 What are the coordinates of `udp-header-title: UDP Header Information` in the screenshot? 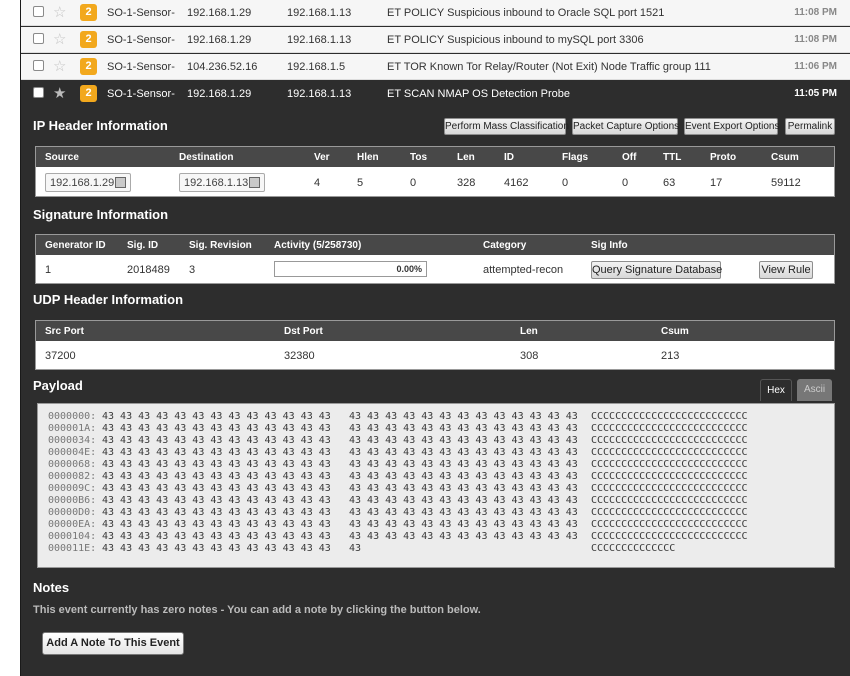 It's located at (108, 299).